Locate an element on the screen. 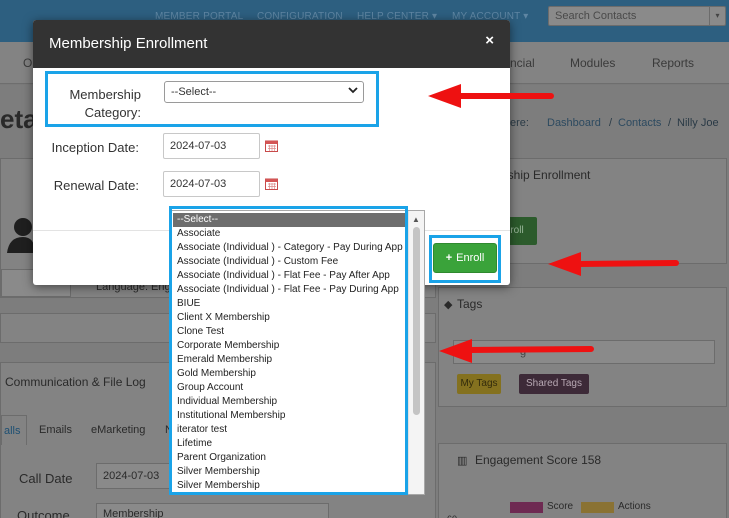  arrow-to-options is located at coordinates (516, 351).